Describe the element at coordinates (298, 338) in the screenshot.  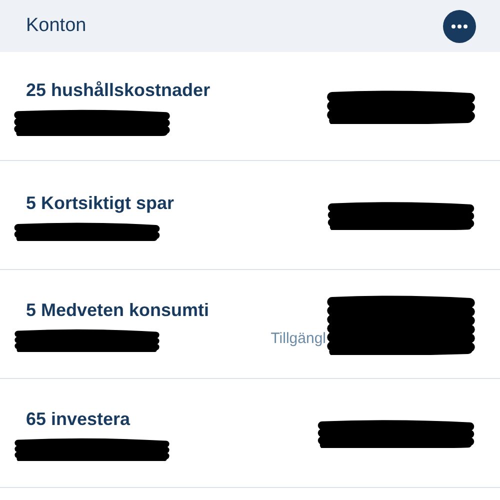
I see `available-label: Tillgängl` at that location.